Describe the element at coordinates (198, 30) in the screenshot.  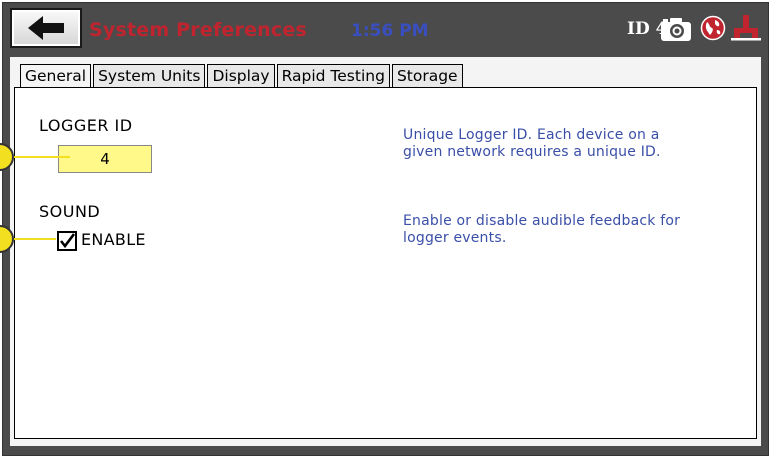
I see `page-title: System Preferences` at that location.